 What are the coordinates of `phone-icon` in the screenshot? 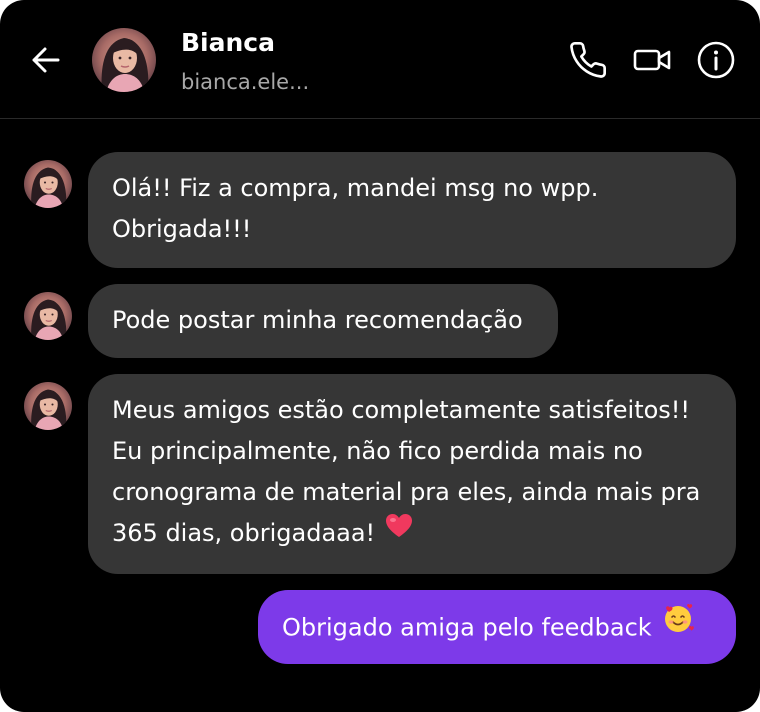 It's located at (588, 59).